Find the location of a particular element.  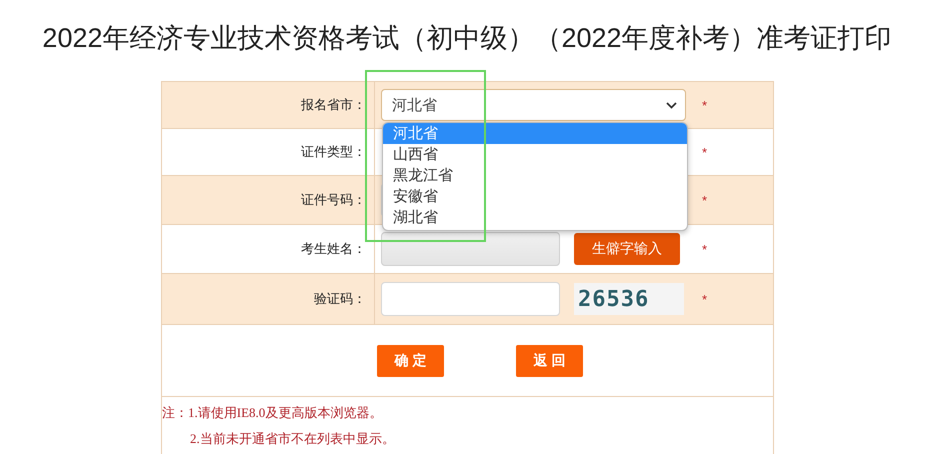

field-label: 证件号码： is located at coordinates (268, 200).